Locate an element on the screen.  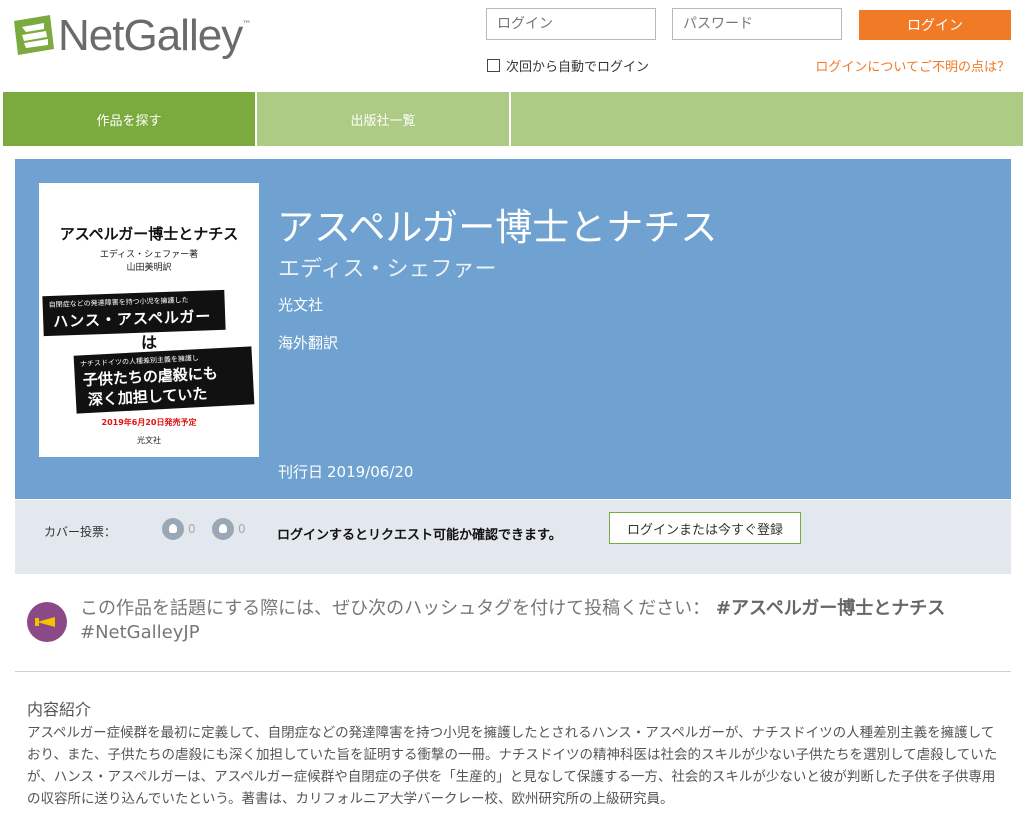
megaphone-icon is located at coordinates (47, 622).